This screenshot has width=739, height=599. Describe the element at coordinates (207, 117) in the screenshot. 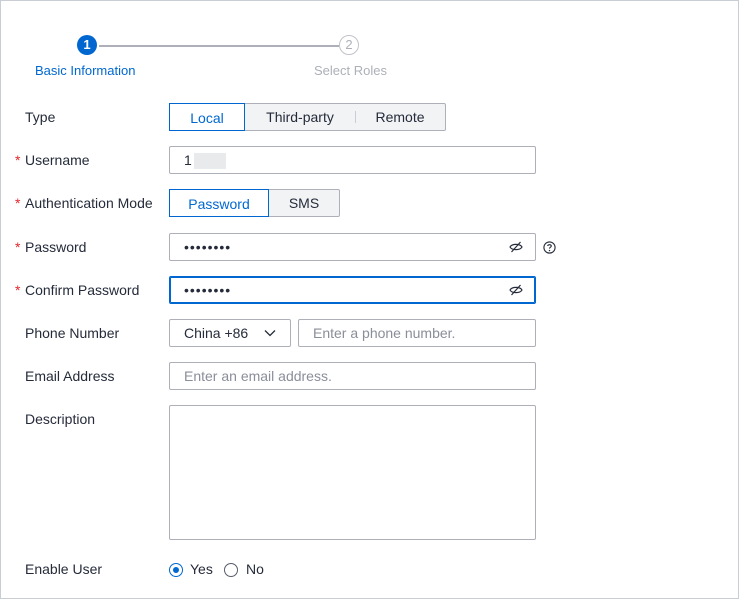

I see `type-option-local: Local` at that location.